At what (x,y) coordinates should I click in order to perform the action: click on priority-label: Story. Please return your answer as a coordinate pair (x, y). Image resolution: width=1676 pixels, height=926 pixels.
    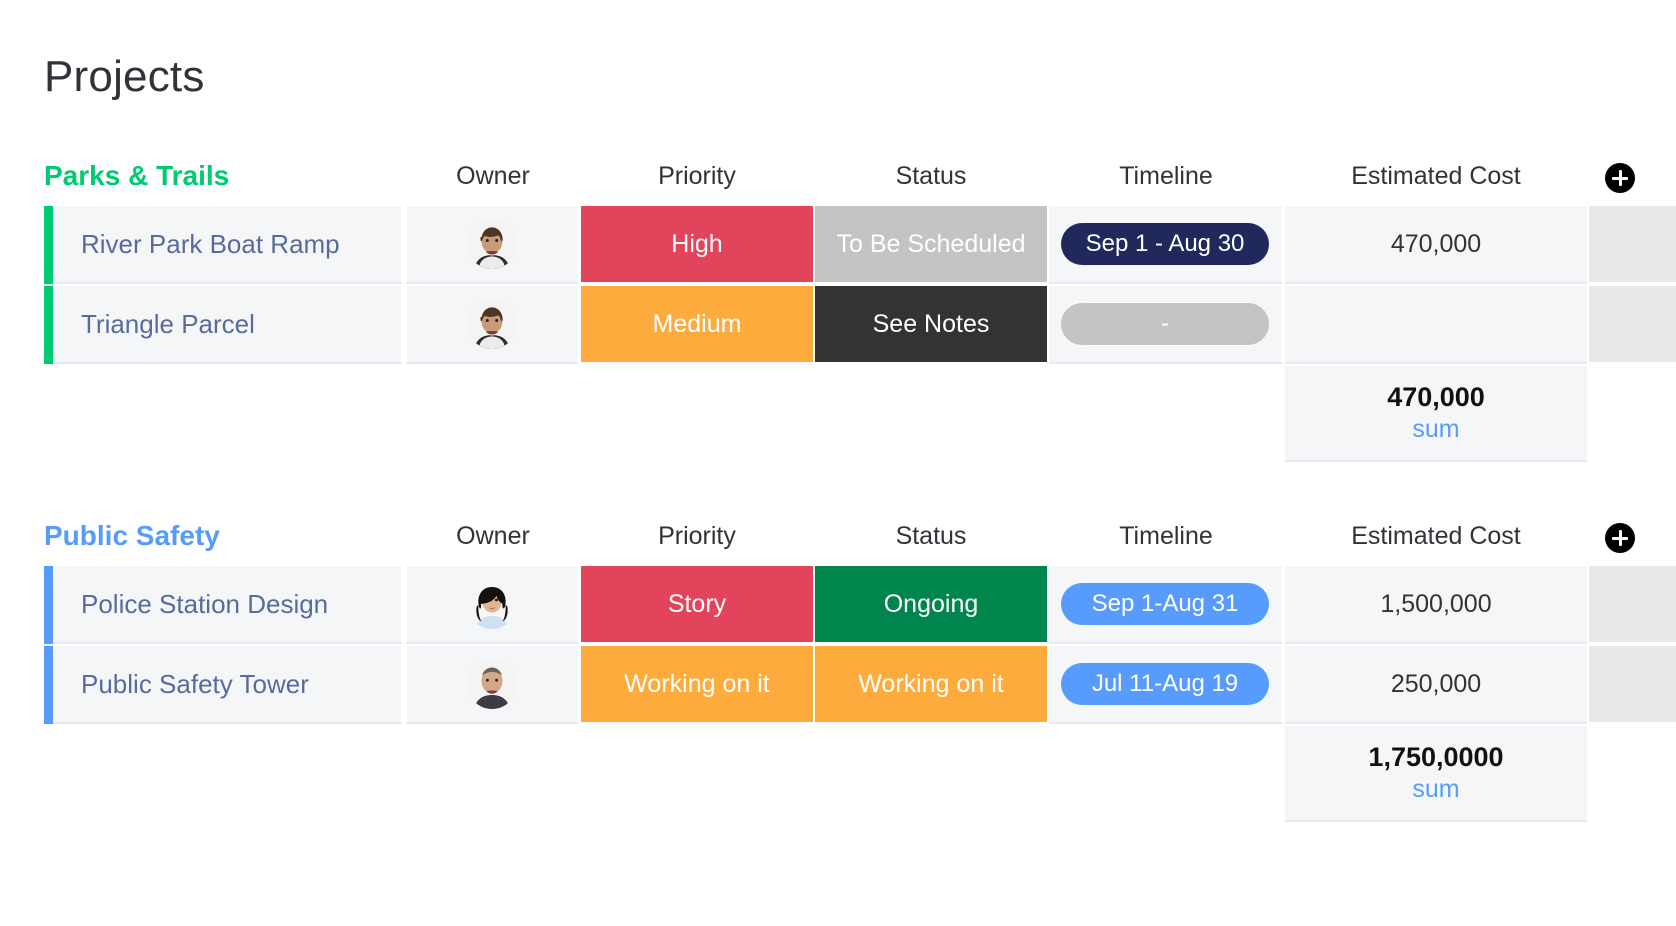
    Looking at the image, I should click on (697, 603).